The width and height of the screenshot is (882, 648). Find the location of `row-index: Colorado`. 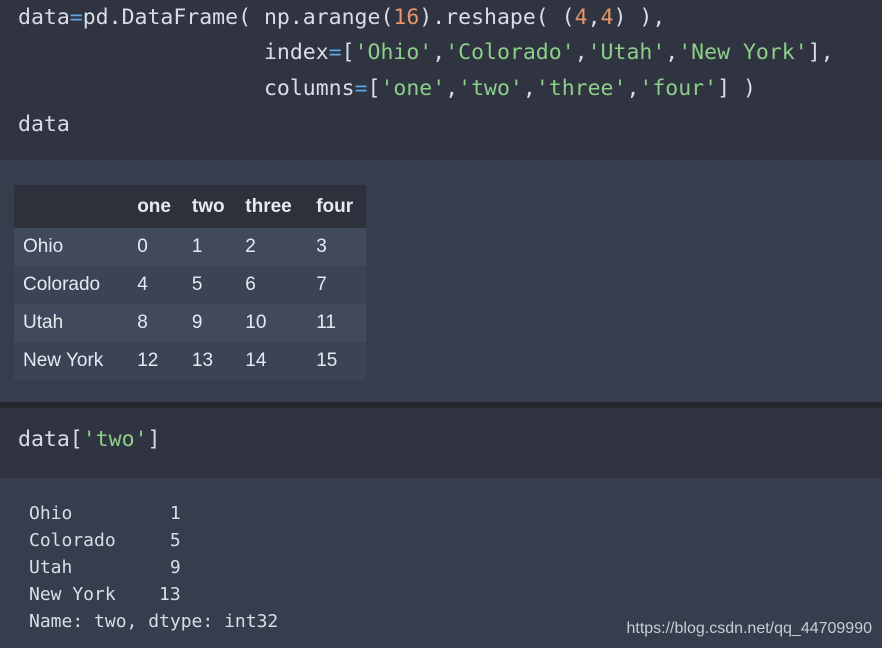

row-index: Colorado is located at coordinates (71, 285).